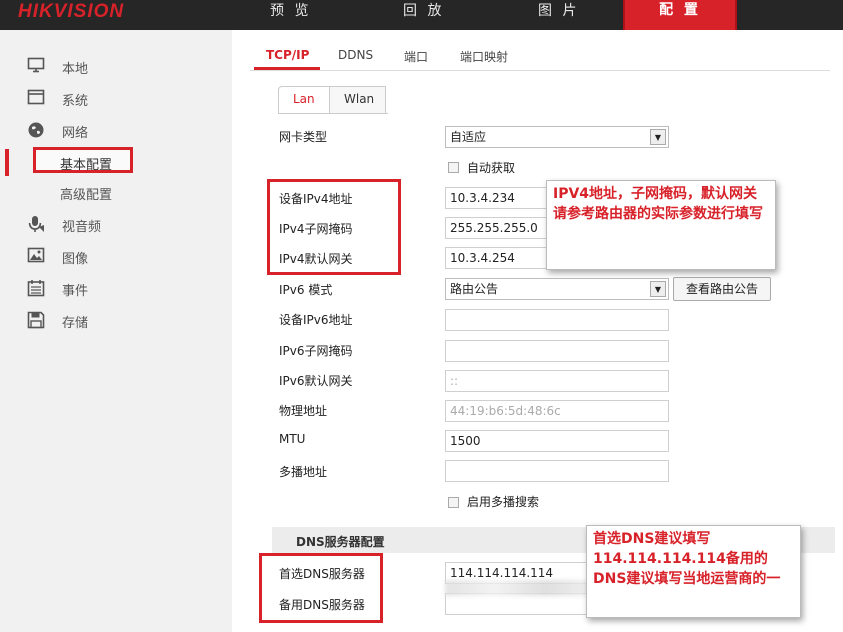 The height and width of the screenshot is (632, 843). Describe the element at coordinates (340, 542) in the screenshot. I see `dns-section-title: DNS服务器配置` at that location.